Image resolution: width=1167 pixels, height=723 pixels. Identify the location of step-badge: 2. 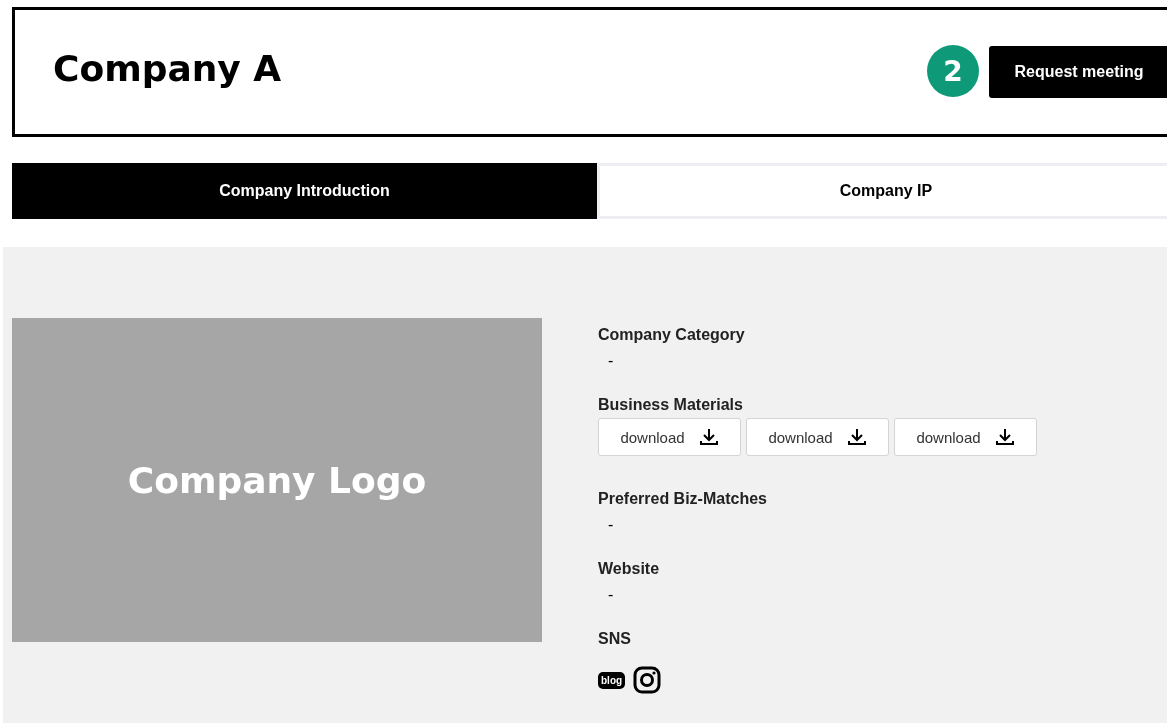
(953, 71).